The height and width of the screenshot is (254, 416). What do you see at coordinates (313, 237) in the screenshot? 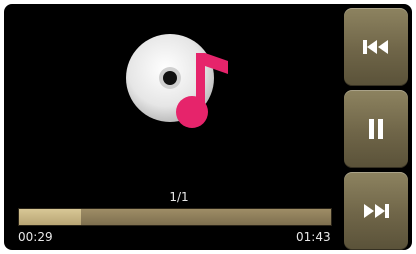
I see `total-time: 01:43` at bounding box center [313, 237].